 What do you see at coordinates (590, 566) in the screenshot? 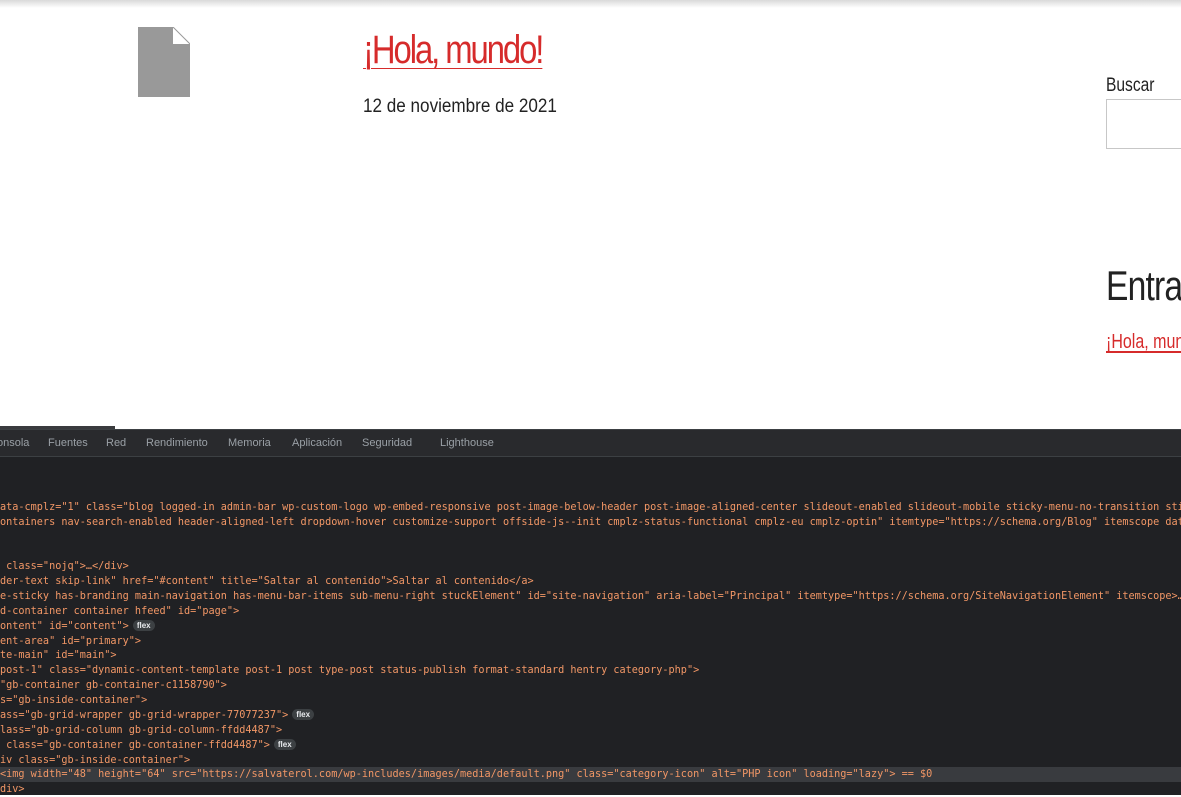
I see `dom-line: class="nojq">…</div>` at bounding box center [590, 566].